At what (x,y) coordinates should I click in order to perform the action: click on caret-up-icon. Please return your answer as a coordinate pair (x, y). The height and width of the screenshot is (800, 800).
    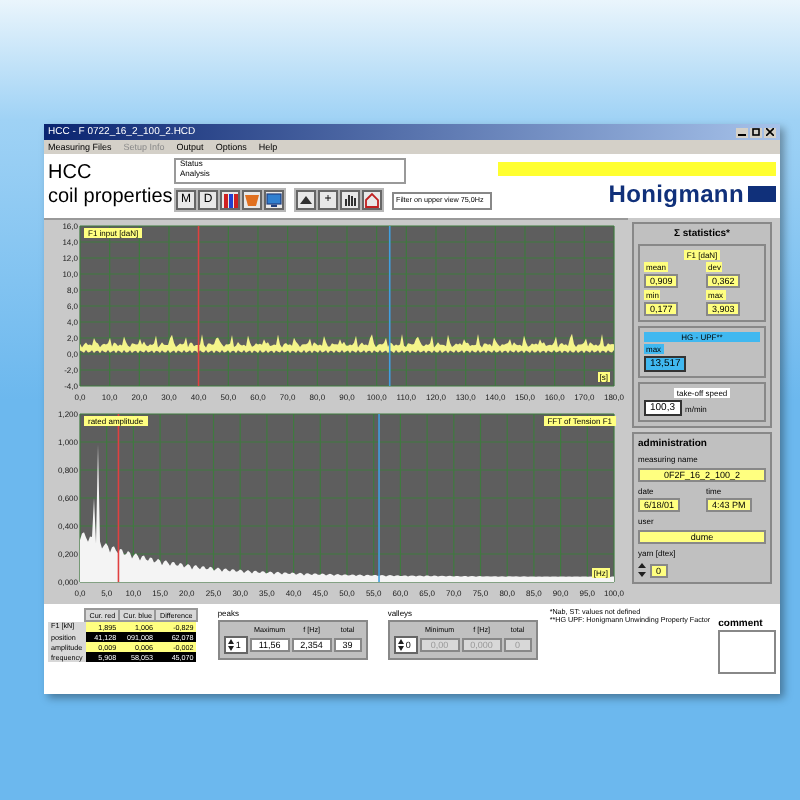
    Looking at the image, I should click on (306, 200).